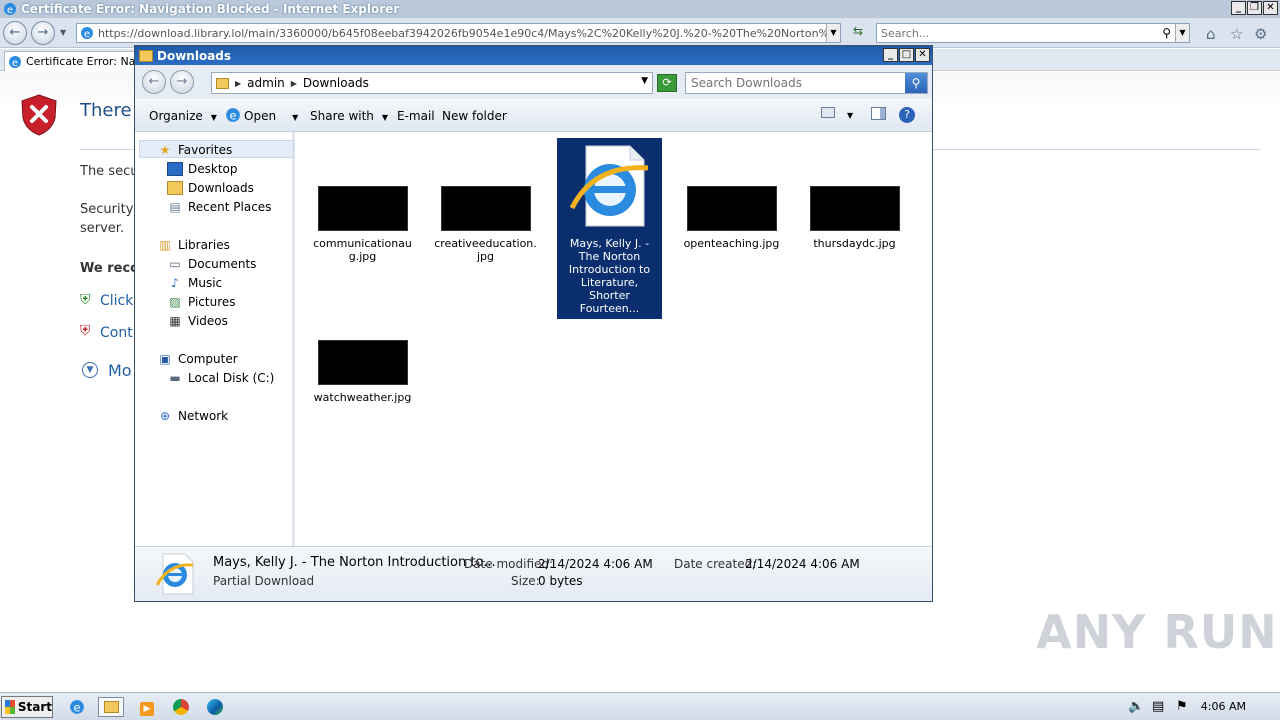 Image resolution: width=1280 pixels, height=720 pixels. I want to click on restore-button: ❐, so click(1254, 8).